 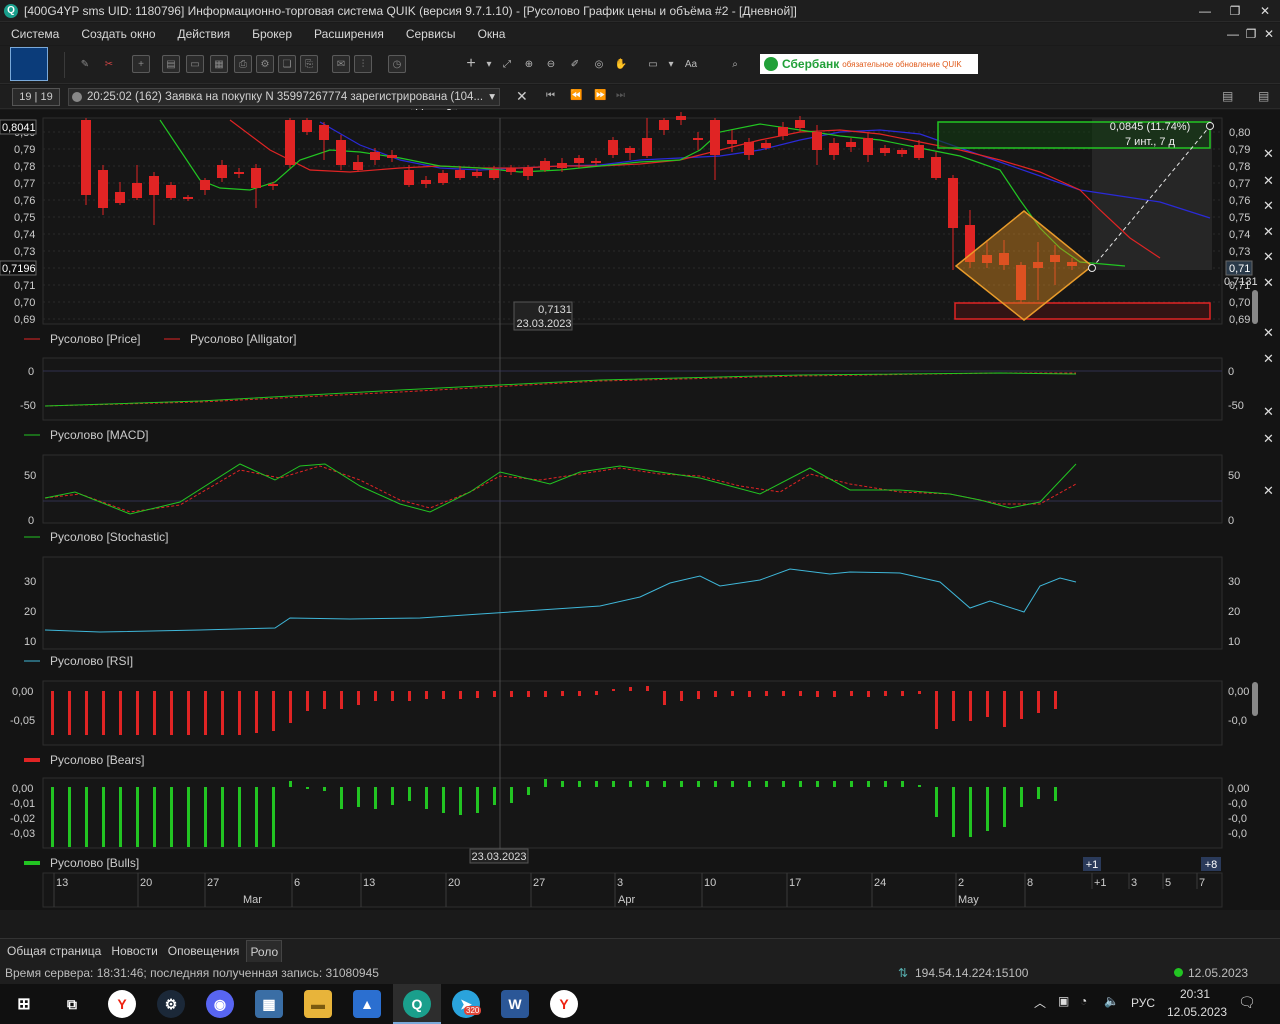 I want to click on target-icon: ◎, so click(x=599, y=64).